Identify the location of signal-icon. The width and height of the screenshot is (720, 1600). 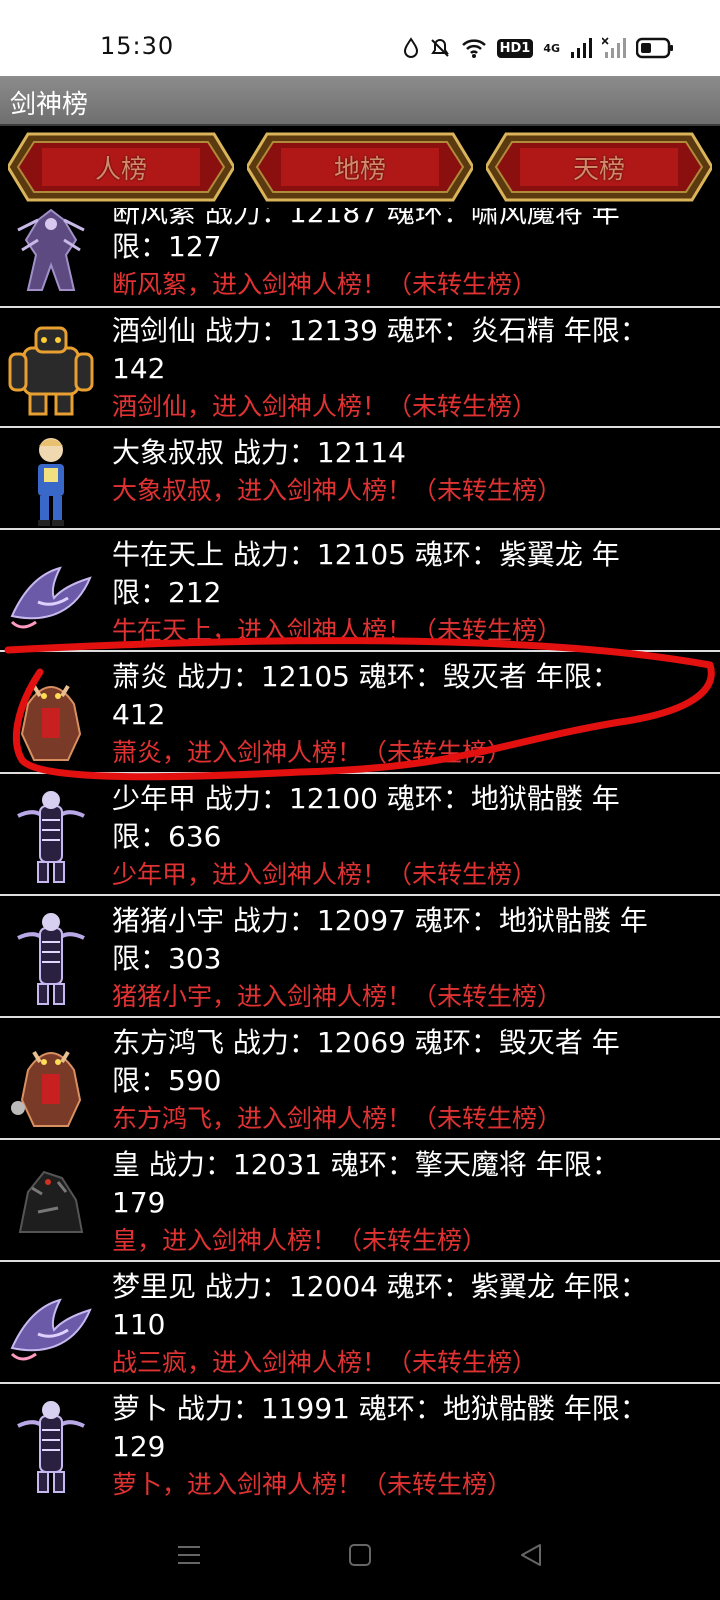
(581, 48).